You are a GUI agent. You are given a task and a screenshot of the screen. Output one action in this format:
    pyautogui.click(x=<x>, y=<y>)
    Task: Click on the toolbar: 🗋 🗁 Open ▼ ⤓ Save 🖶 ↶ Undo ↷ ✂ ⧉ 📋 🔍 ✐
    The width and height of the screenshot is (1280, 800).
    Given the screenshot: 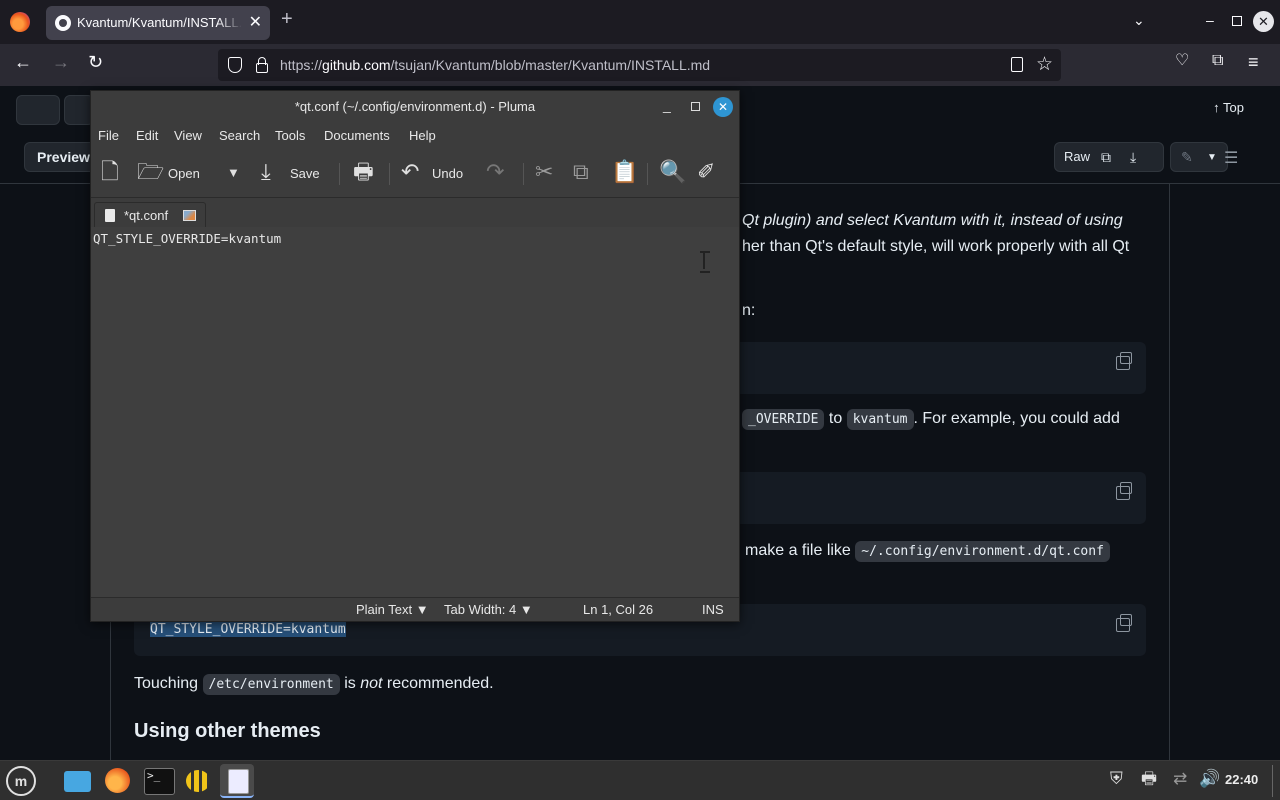 What is the action you would take?
    pyautogui.click(x=415, y=173)
    